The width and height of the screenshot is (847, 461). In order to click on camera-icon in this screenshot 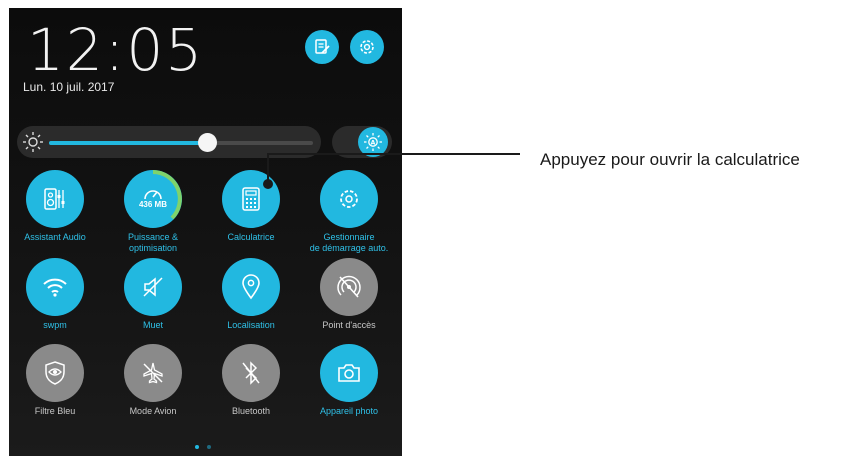, I will do `click(349, 373)`.